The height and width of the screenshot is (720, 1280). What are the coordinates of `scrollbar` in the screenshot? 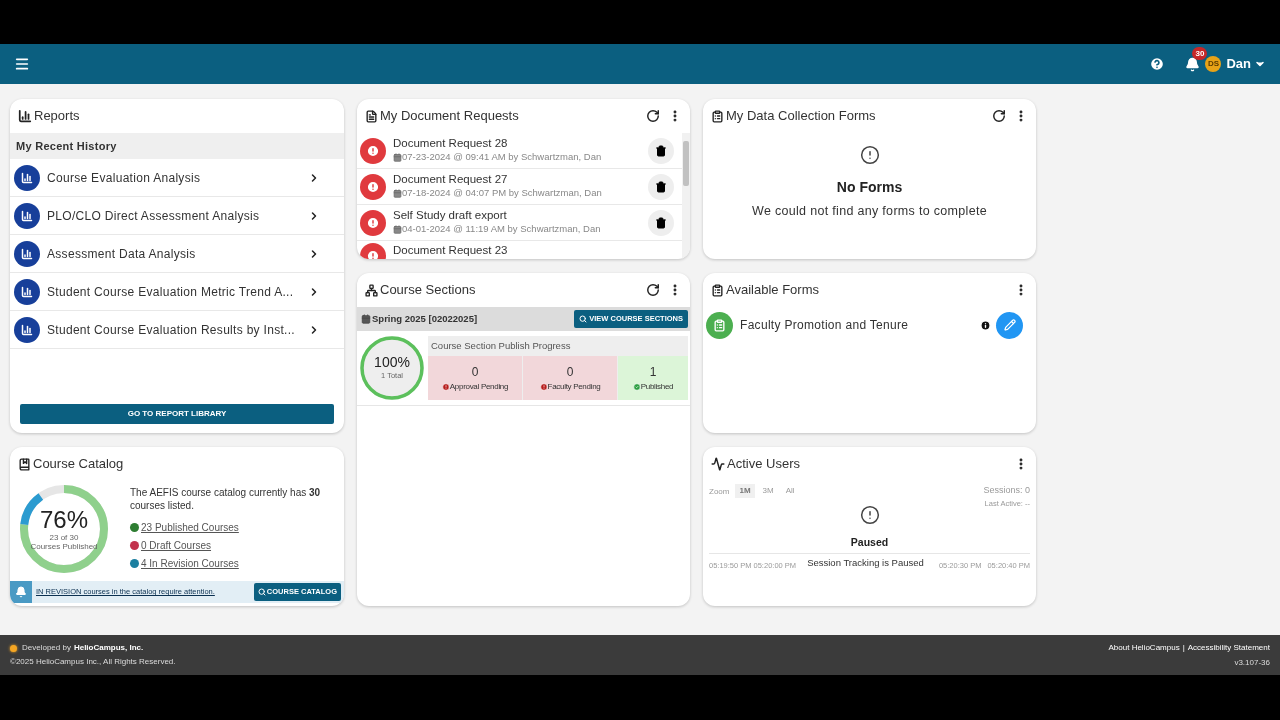 It's located at (686, 196).